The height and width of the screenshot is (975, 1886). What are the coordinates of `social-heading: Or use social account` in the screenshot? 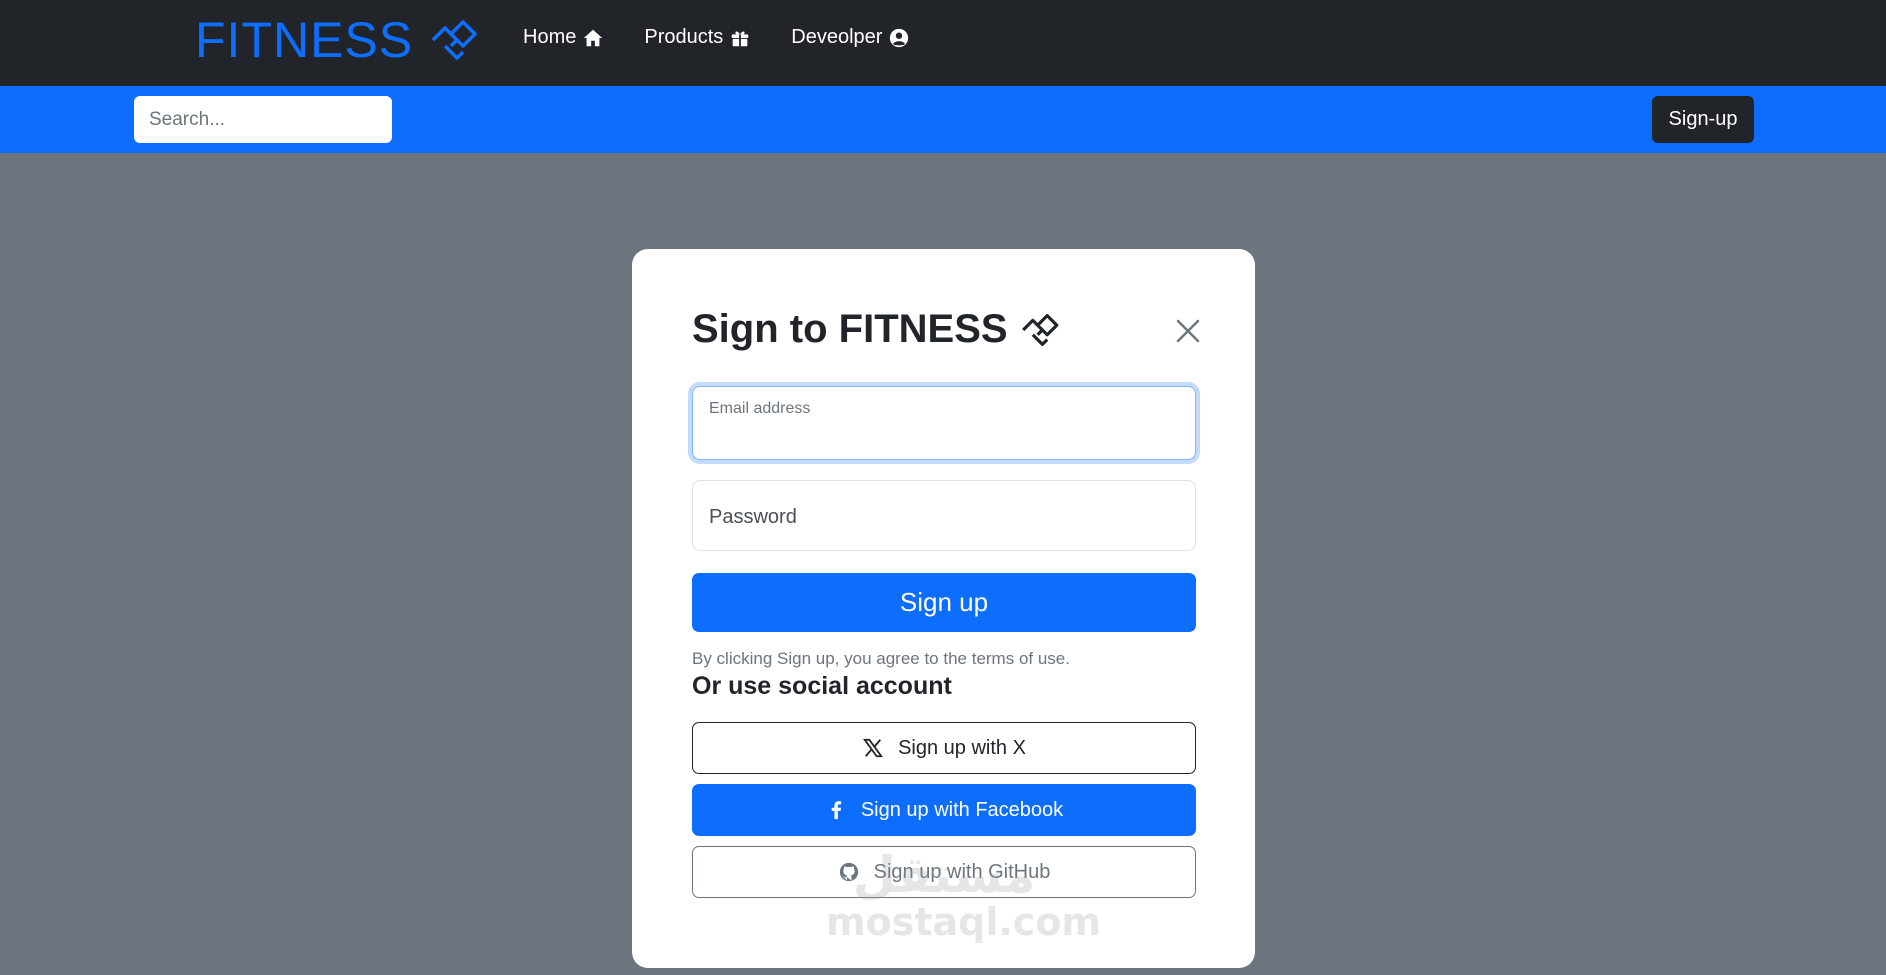 It's located at (822, 686).